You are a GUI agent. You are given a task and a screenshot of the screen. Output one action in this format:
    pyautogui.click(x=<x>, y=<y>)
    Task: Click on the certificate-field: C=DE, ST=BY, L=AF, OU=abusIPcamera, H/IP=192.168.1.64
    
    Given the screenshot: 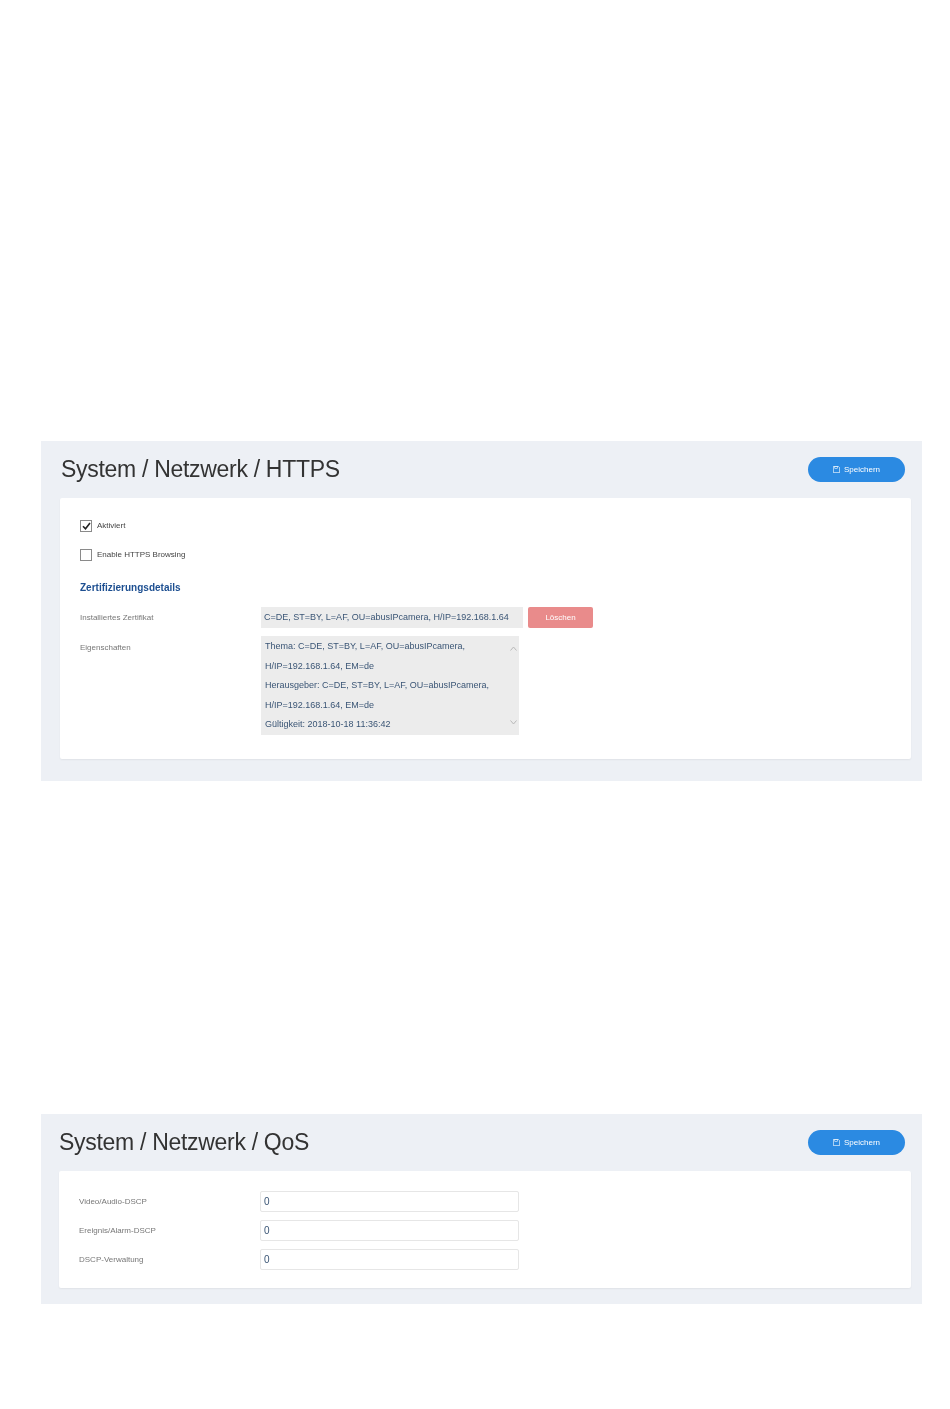 What is the action you would take?
    pyautogui.click(x=392, y=617)
    